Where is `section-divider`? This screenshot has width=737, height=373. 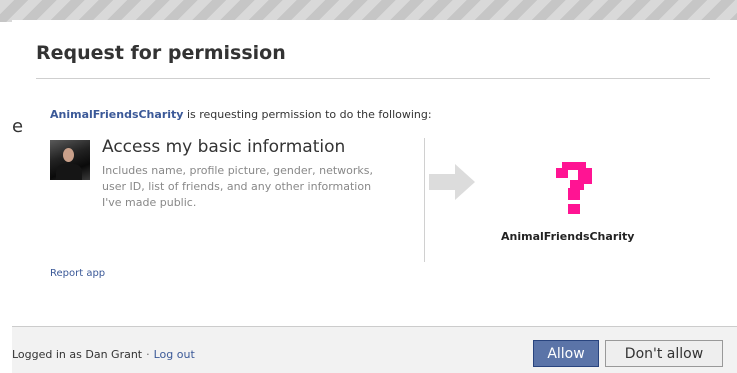
section-divider is located at coordinates (424, 200).